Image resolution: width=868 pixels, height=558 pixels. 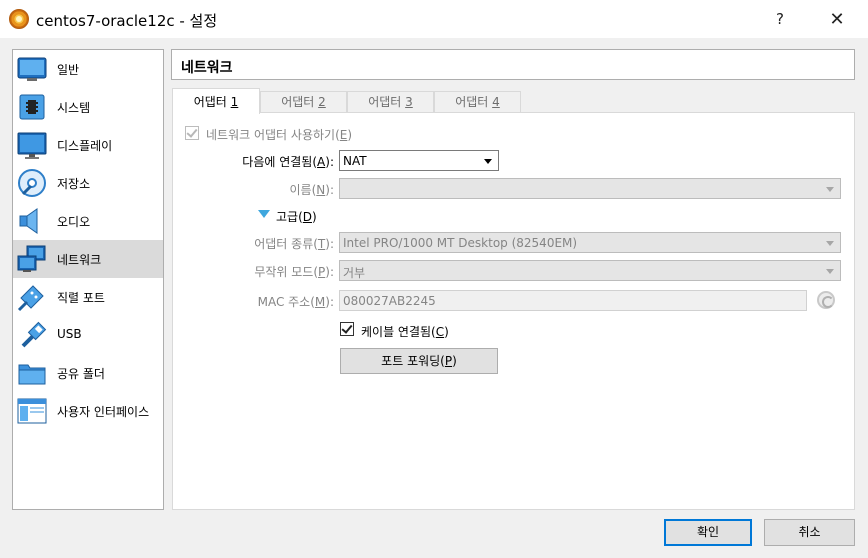 What do you see at coordinates (513, 64) in the screenshot?
I see `section-header: 네트워크` at bounding box center [513, 64].